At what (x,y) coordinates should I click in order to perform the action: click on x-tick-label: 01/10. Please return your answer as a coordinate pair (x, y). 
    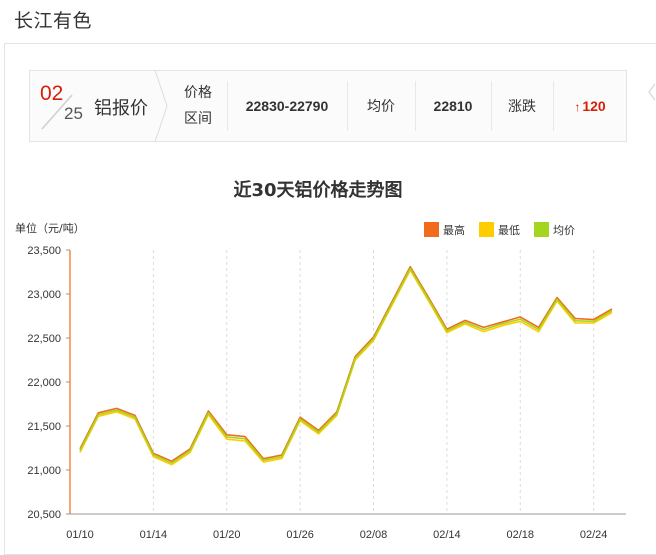
    Looking at the image, I should click on (80, 535).